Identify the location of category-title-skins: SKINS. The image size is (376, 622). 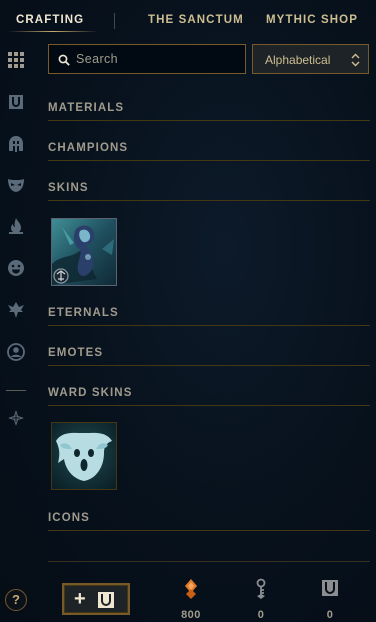
(68, 188).